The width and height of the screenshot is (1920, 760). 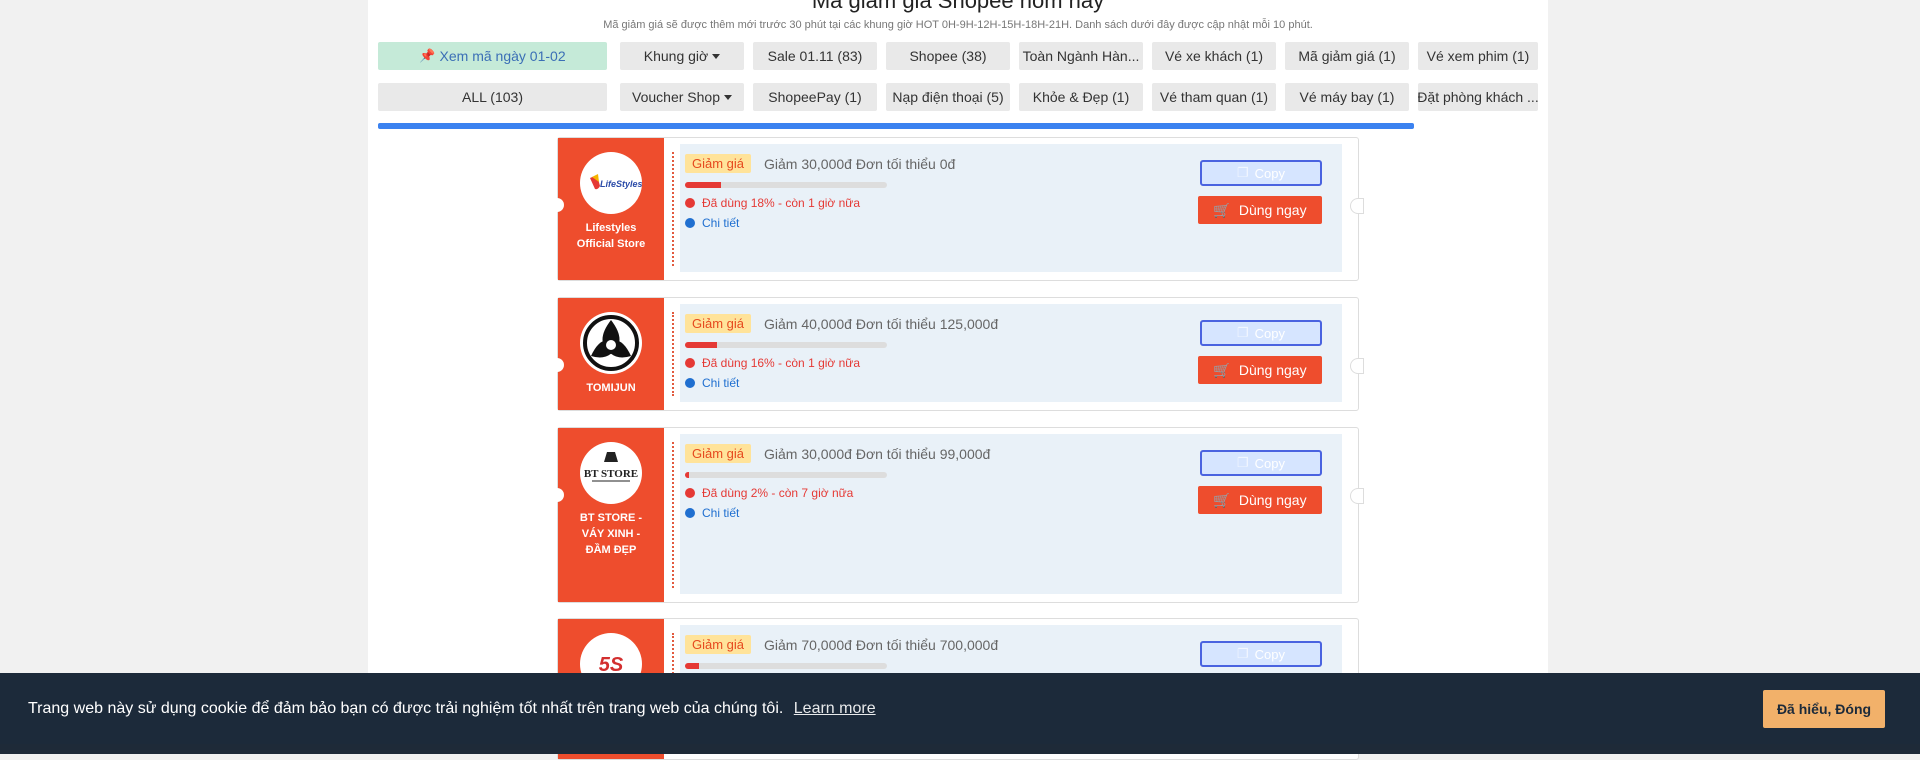 What do you see at coordinates (960, 749) in the screenshot?
I see `os-taskbar` at bounding box center [960, 749].